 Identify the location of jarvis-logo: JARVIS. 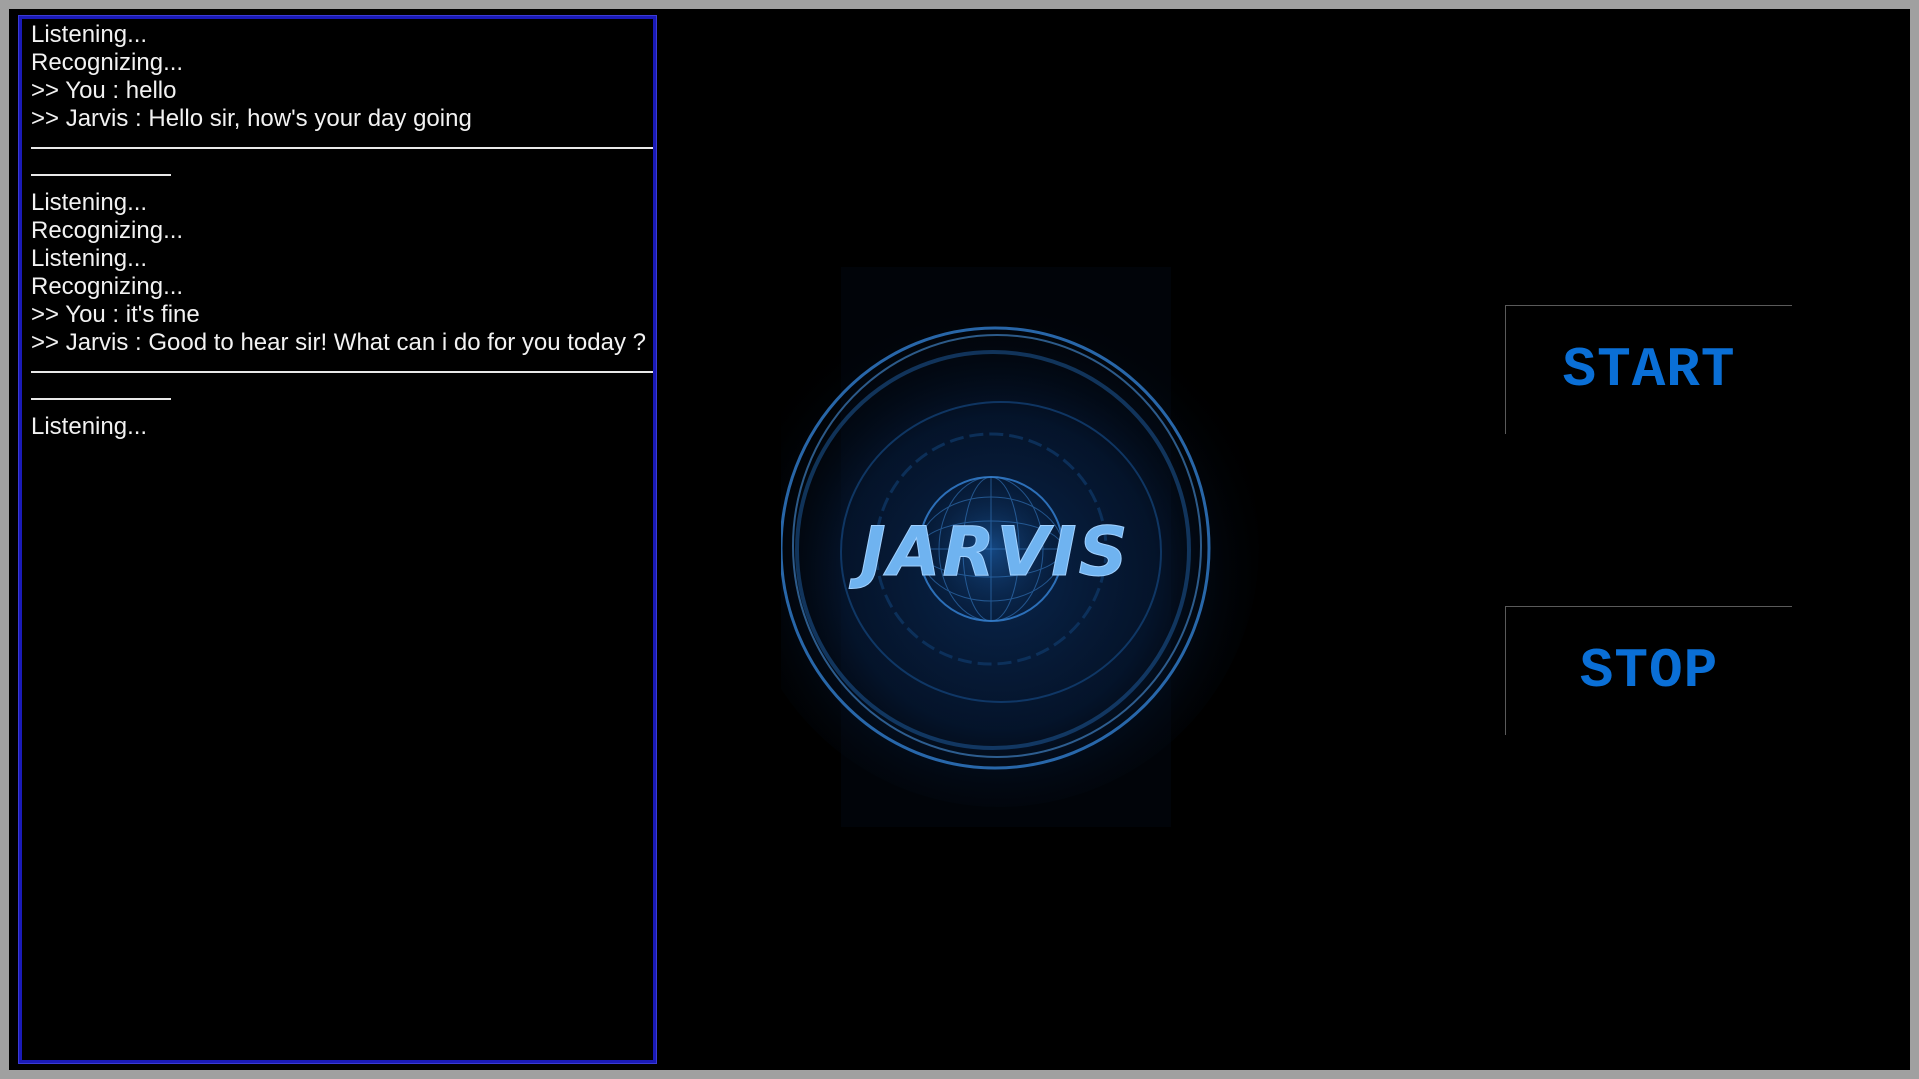
(1031, 557).